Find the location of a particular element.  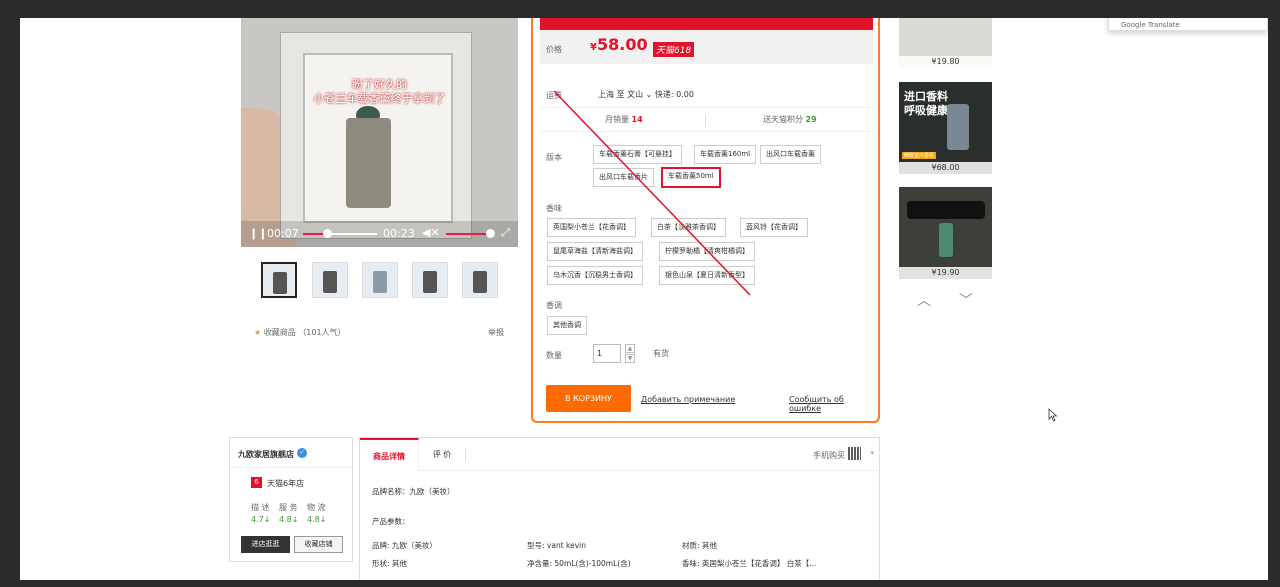

quantity-decrease-button: ▼ is located at coordinates (630, 358).